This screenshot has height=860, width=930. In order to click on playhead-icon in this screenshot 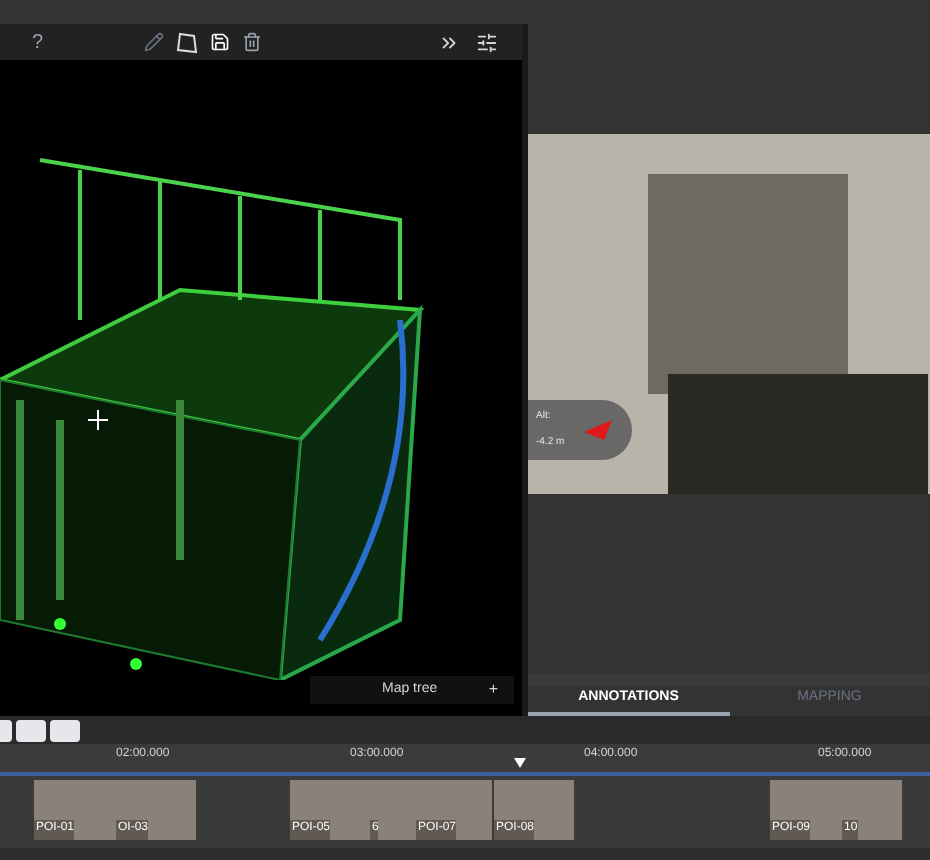, I will do `click(520, 763)`.